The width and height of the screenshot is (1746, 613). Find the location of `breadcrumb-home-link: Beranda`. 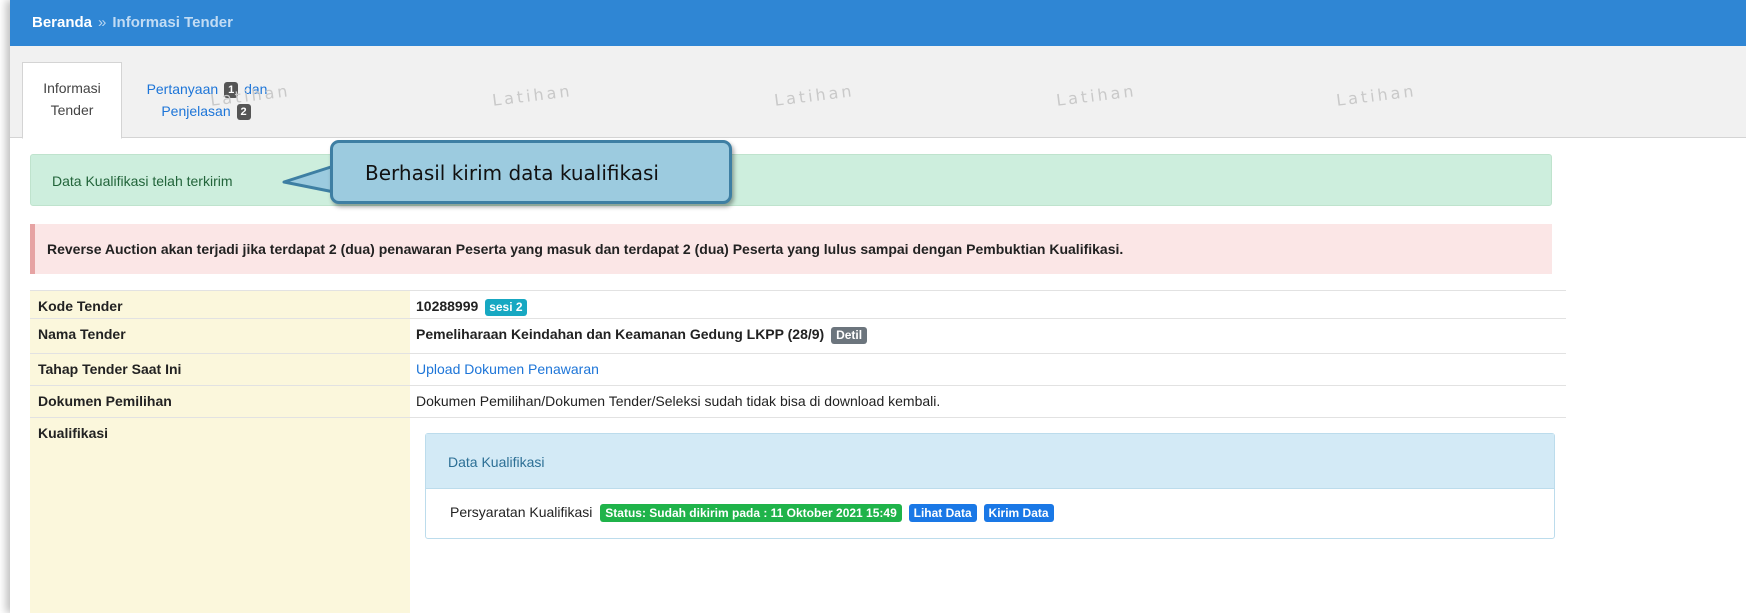

breadcrumb-home-link: Beranda is located at coordinates (62, 22).